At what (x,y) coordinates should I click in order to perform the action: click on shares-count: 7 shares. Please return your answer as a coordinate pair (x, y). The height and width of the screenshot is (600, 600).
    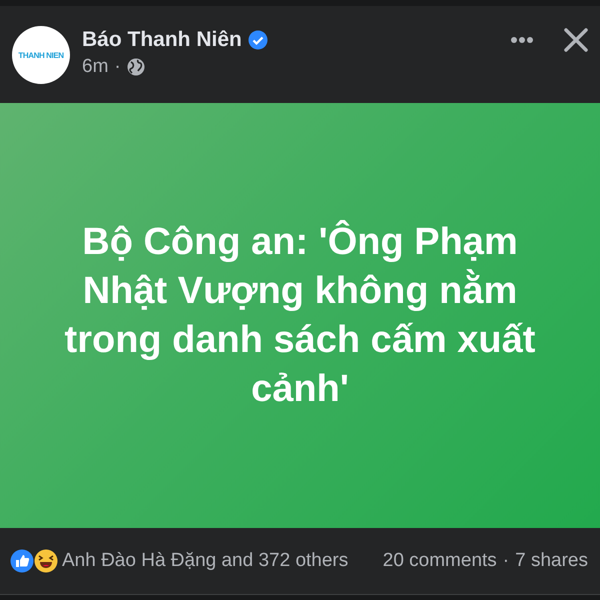
    Looking at the image, I should click on (551, 561).